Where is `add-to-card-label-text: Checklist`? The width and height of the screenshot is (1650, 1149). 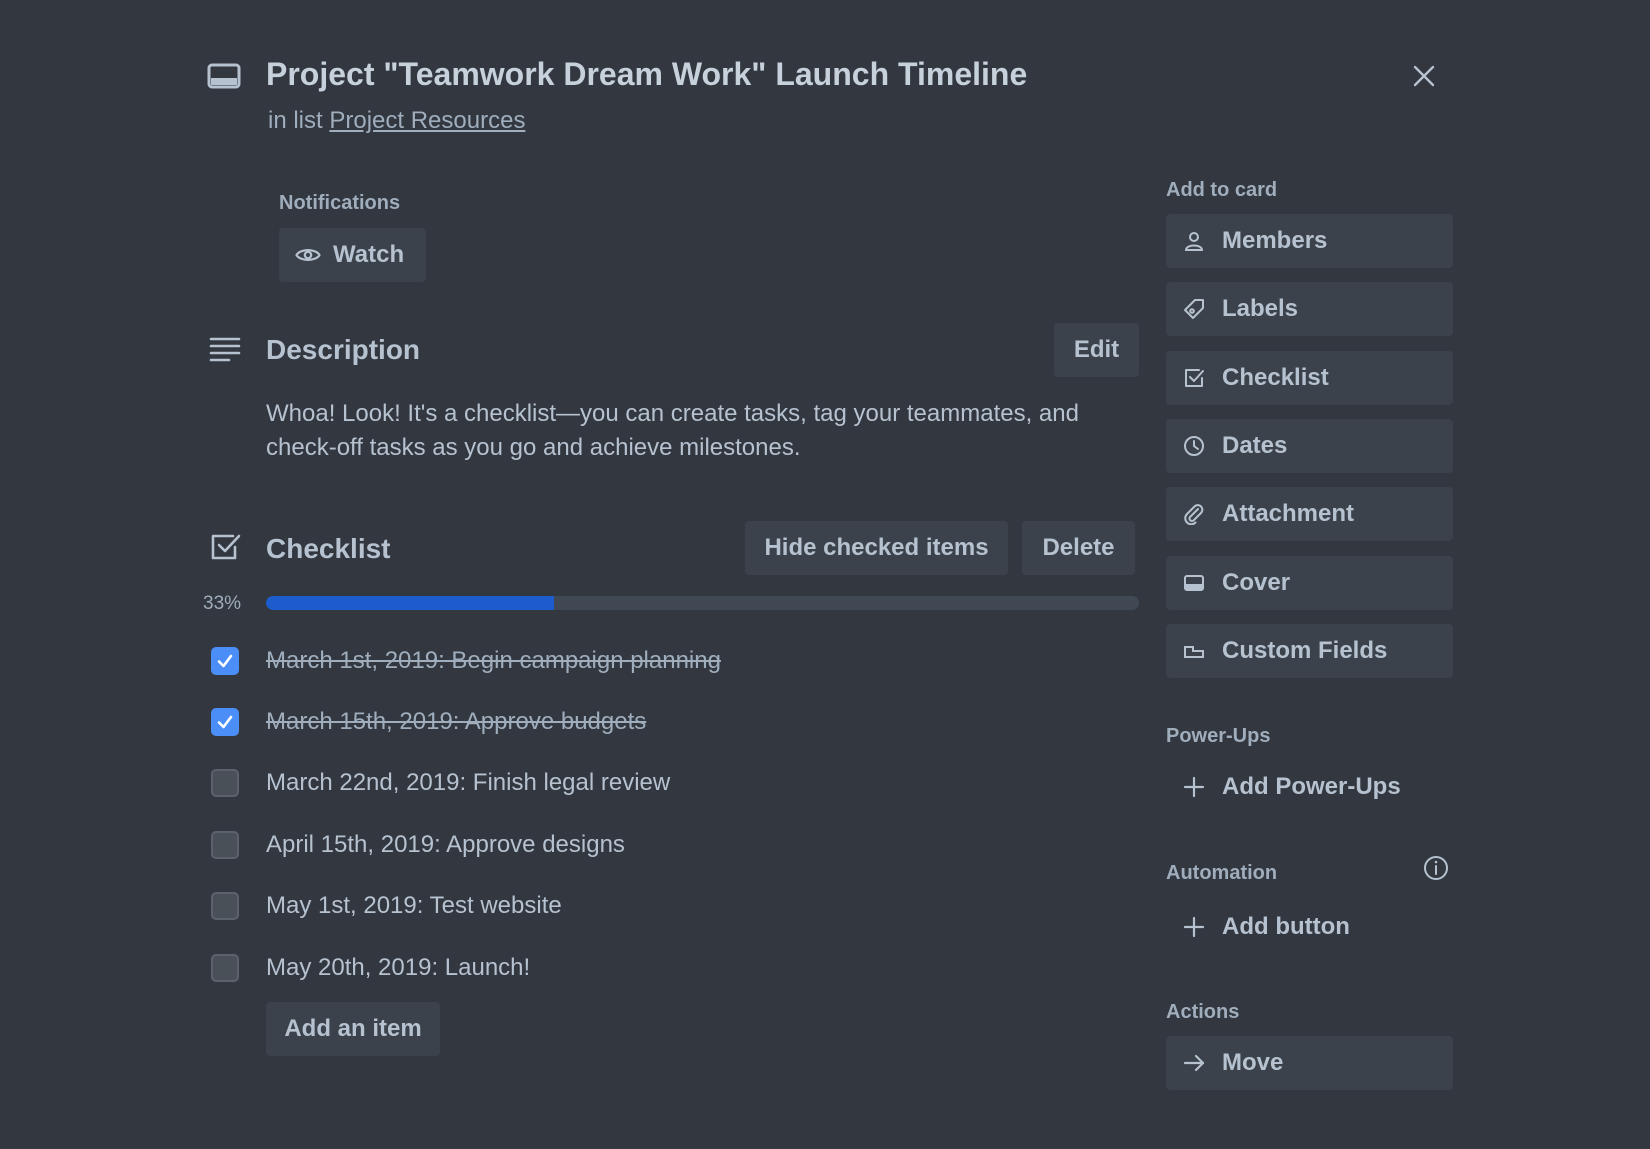 add-to-card-label-text: Checklist is located at coordinates (1275, 377).